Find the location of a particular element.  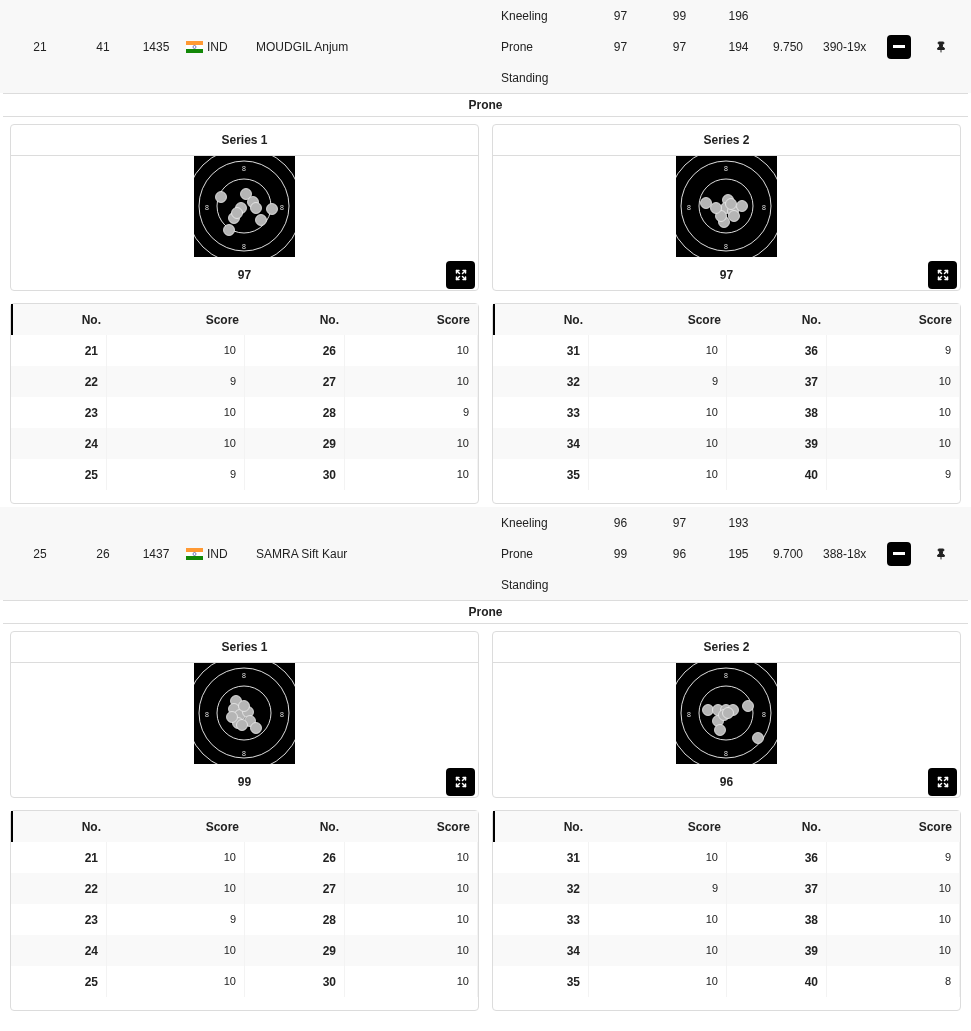

stage-score: 195 is located at coordinates (738, 554).